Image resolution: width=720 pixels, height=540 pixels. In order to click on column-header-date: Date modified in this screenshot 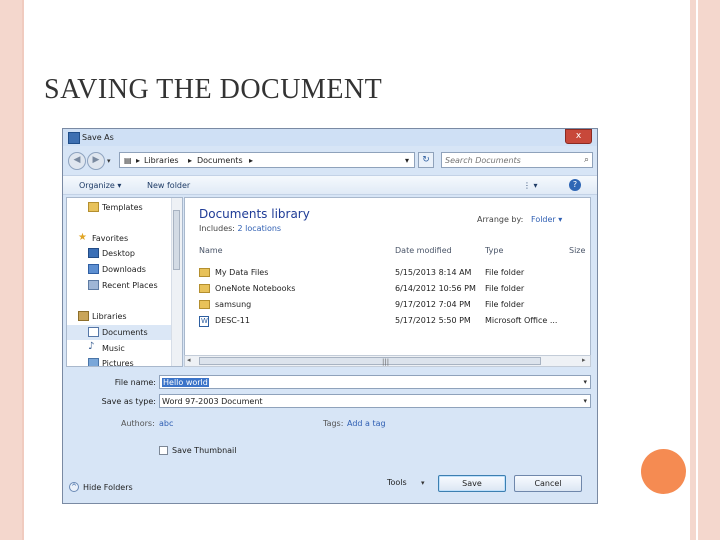, I will do `click(423, 250)`.